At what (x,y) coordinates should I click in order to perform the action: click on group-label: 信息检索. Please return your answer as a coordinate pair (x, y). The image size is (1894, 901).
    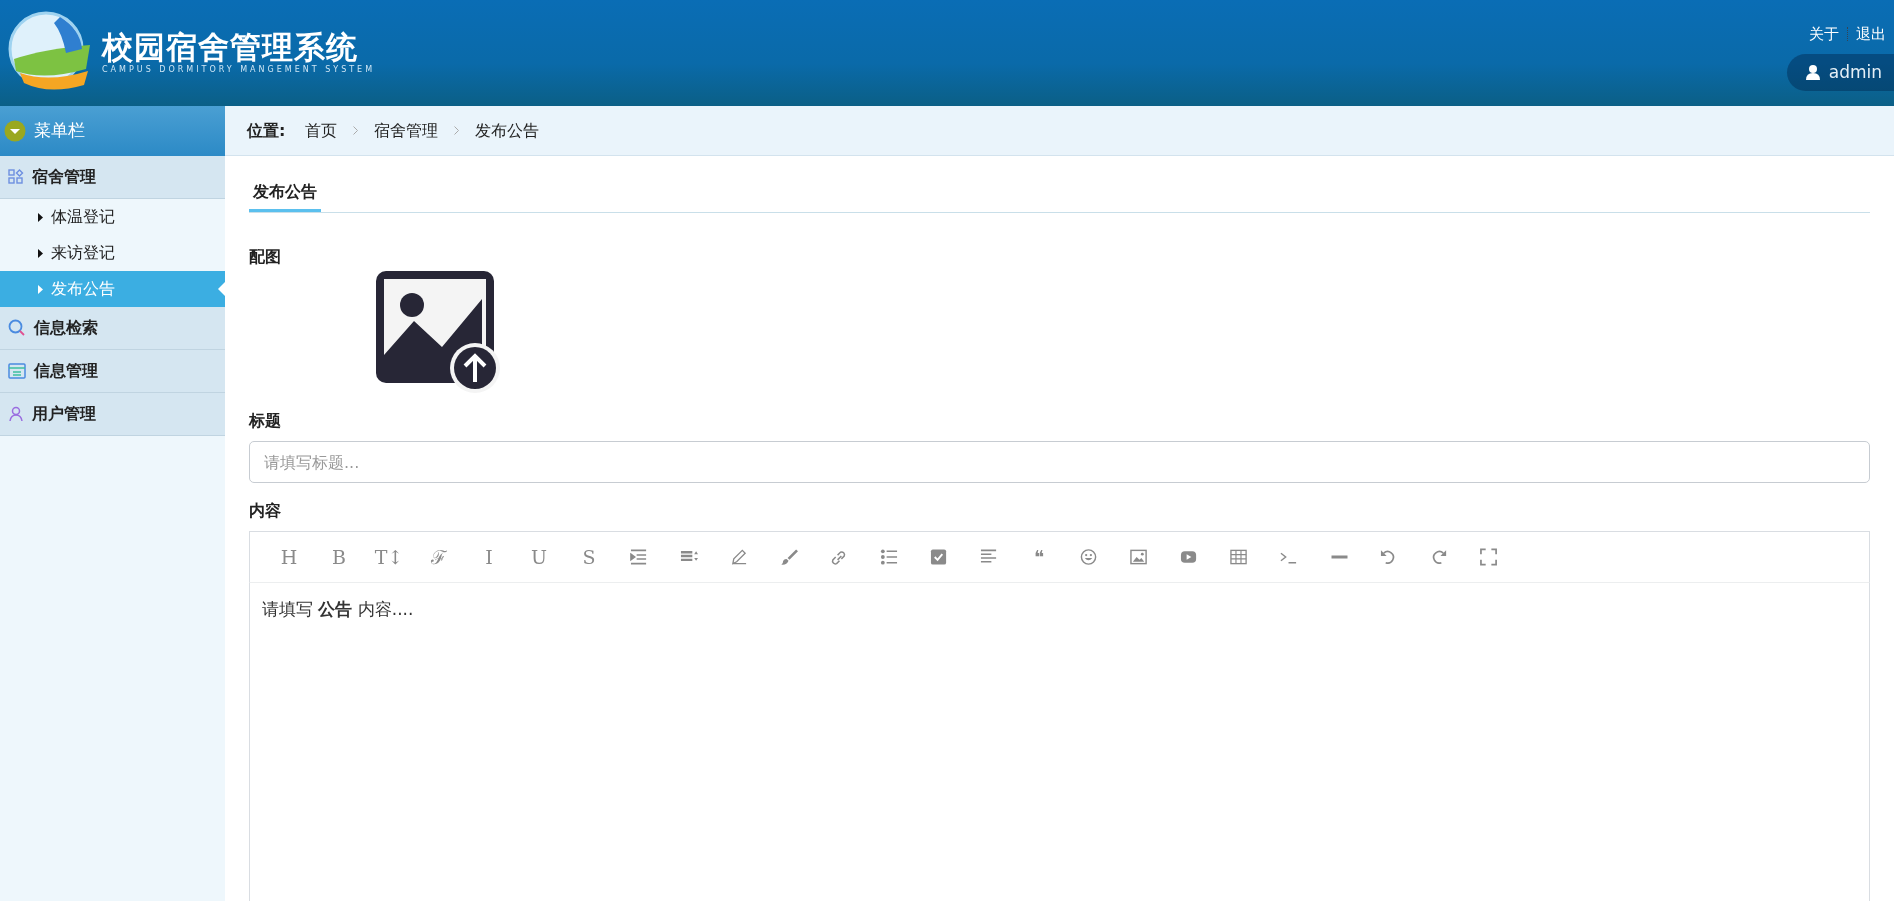
    Looking at the image, I should click on (66, 328).